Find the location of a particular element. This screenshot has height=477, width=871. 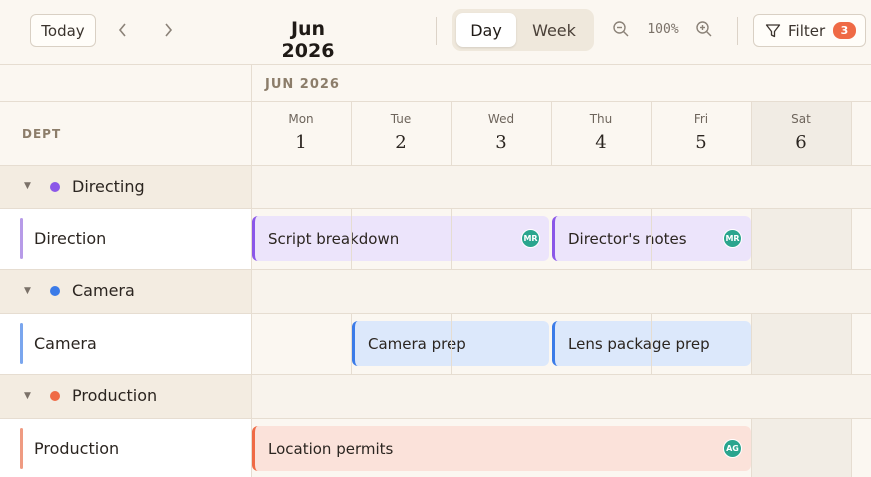

day-number: 3 is located at coordinates (501, 142).